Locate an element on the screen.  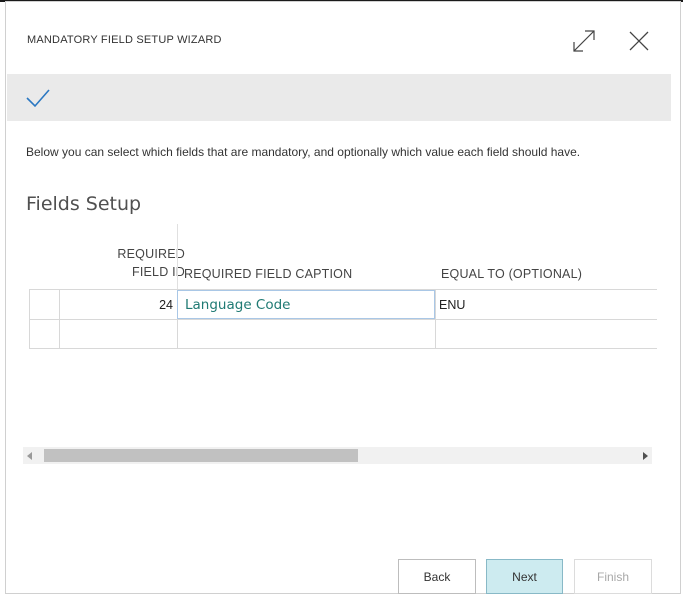
close-icon is located at coordinates (639, 41).